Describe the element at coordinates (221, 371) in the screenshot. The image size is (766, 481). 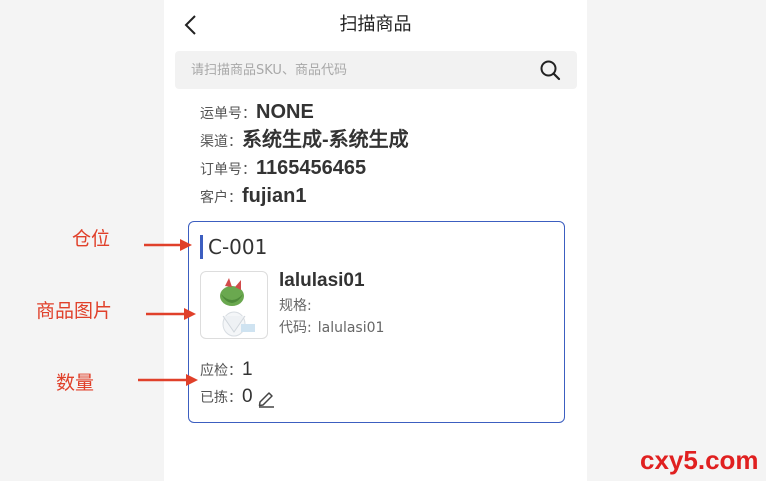
I see `expected-label: 应检：` at that location.